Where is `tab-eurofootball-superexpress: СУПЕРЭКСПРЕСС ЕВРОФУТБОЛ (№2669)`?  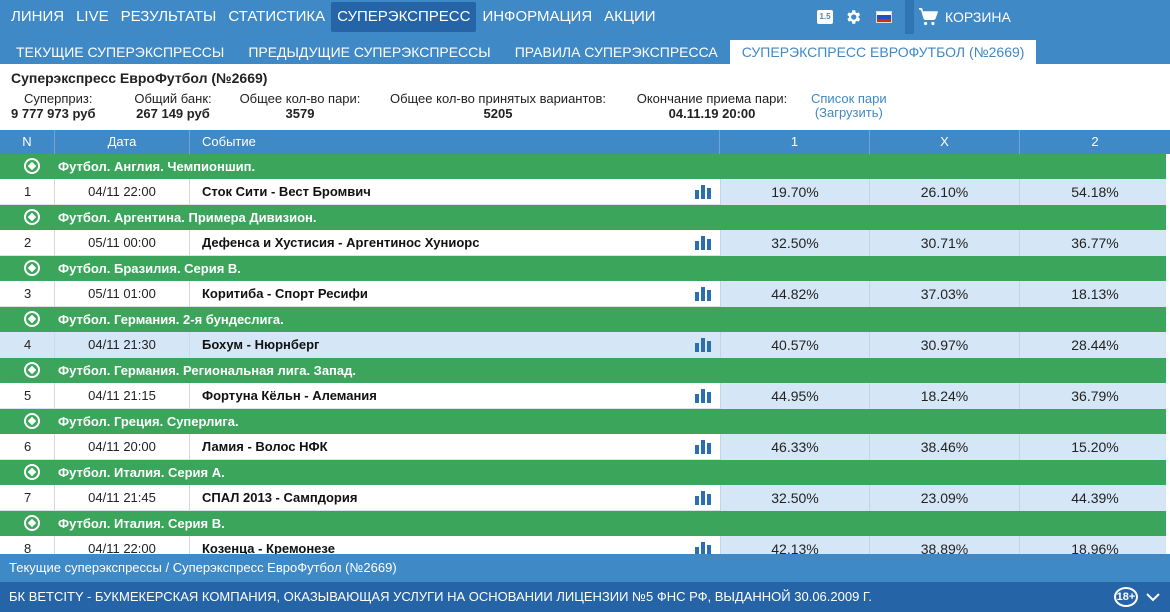 tab-eurofootball-superexpress: СУПЕРЭКСПРЕСС ЕВРОФУТБОЛ (№2669) is located at coordinates (883, 52).